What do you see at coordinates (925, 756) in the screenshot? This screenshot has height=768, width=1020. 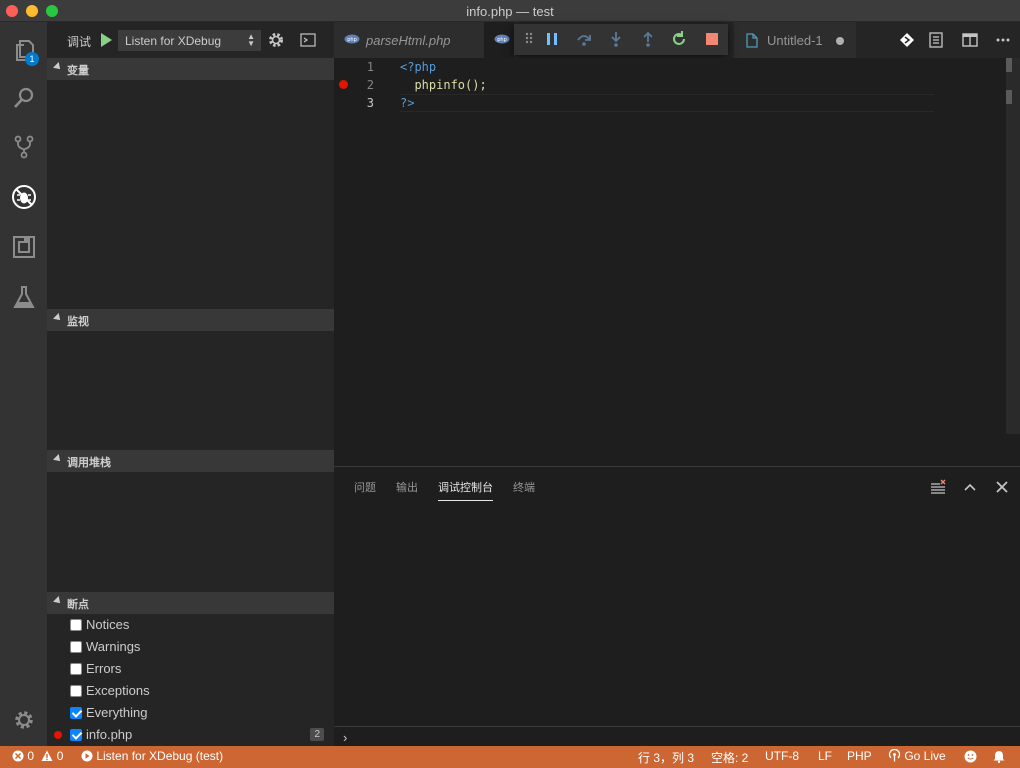 I see `go-live-label: Go Live` at bounding box center [925, 756].